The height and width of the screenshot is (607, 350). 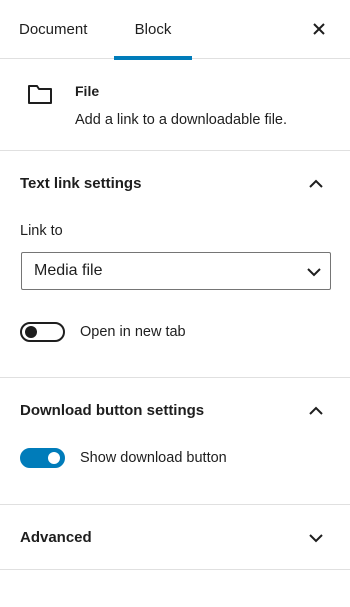 What do you see at coordinates (87, 91) in the screenshot?
I see `block-title: File` at bounding box center [87, 91].